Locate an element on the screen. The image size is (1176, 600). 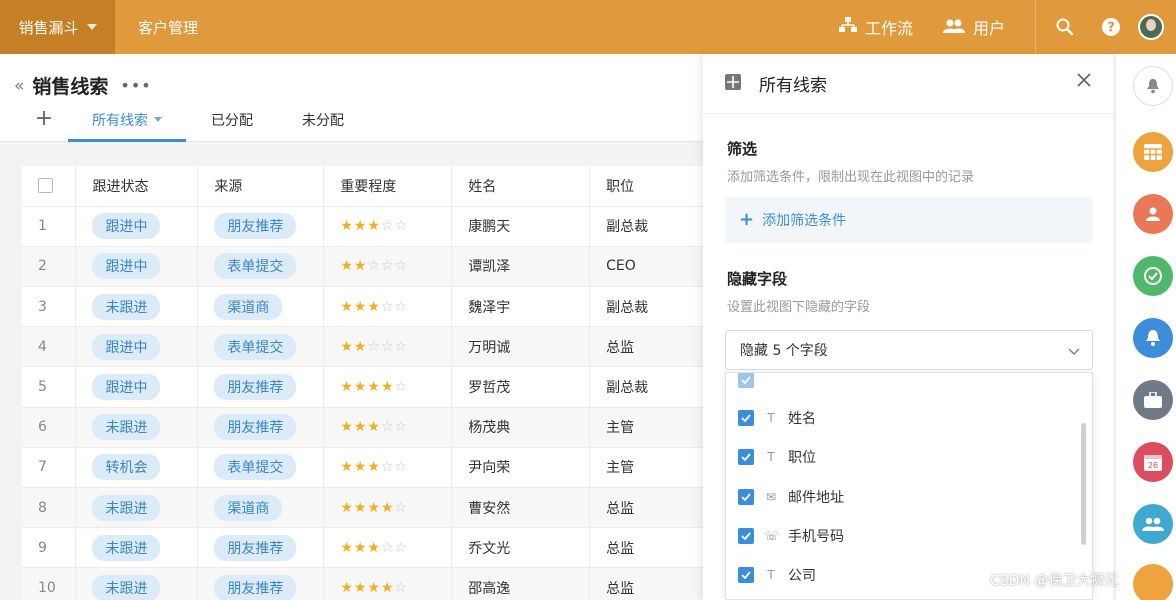
check-app-icon is located at coordinates (1153, 276).